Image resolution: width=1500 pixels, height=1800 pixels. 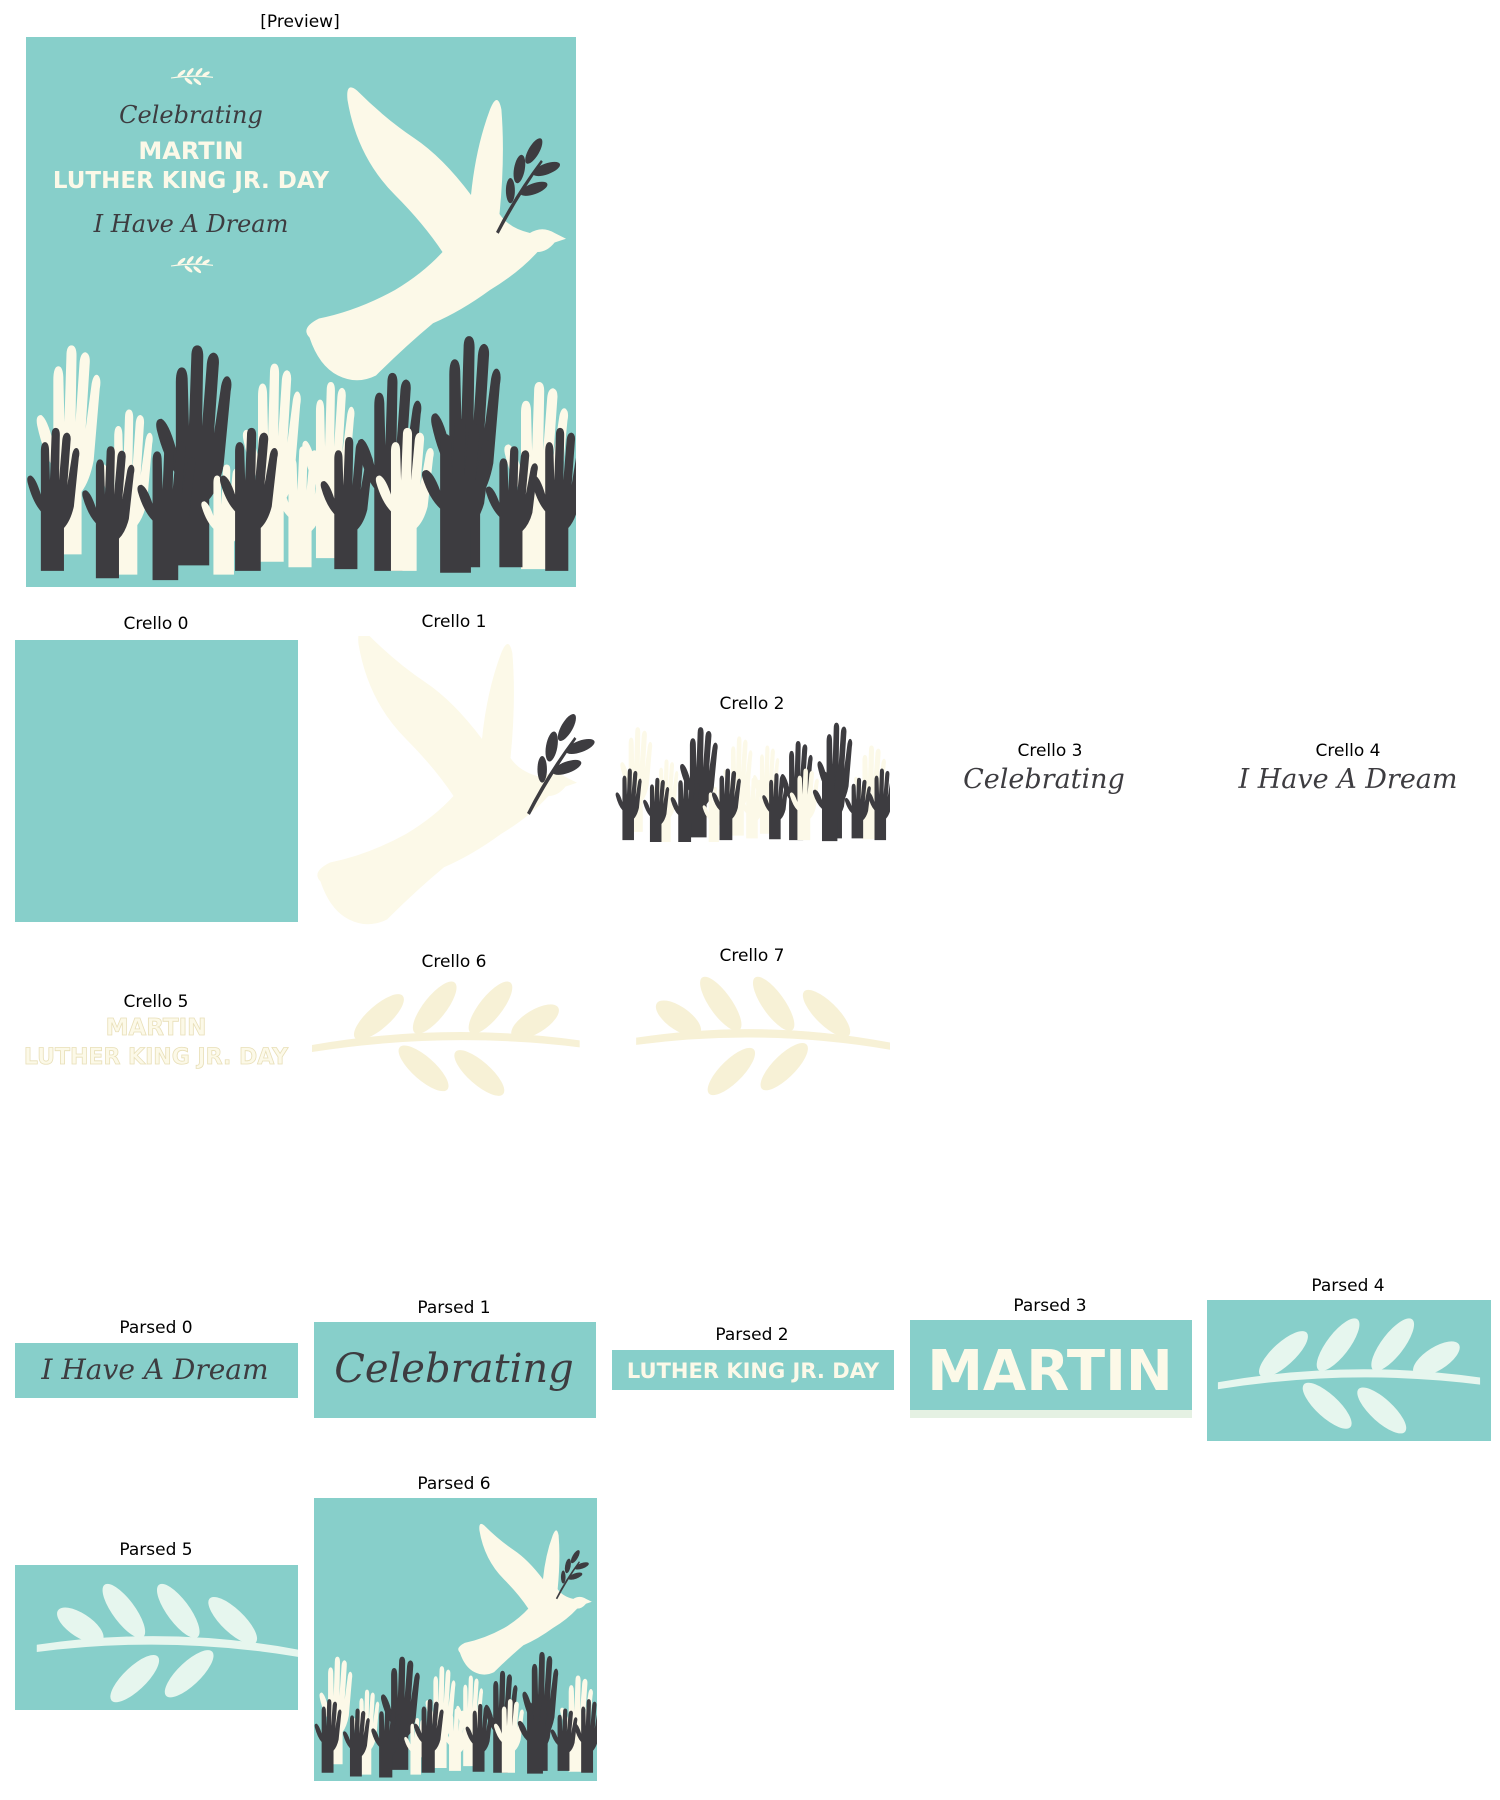 What do you see at coordinates (156, 781) in the screenshot?
I see `crello-0-layer` at bounding box center [156, 781].